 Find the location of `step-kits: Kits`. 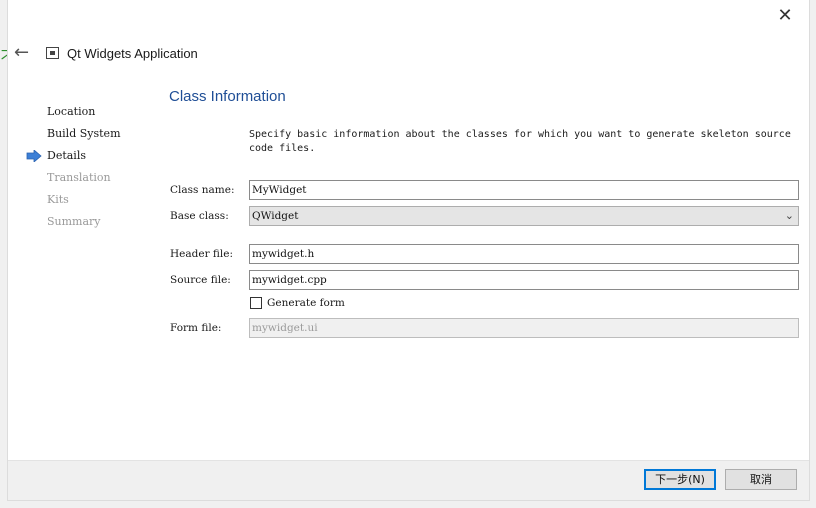

step-kits: Kits is located at coordinates (58, 199).